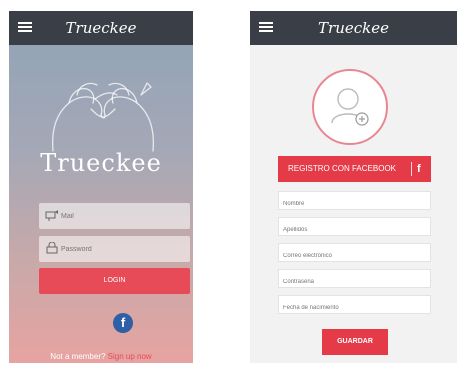  I want to click on birthdate-input, so click(354, 308).